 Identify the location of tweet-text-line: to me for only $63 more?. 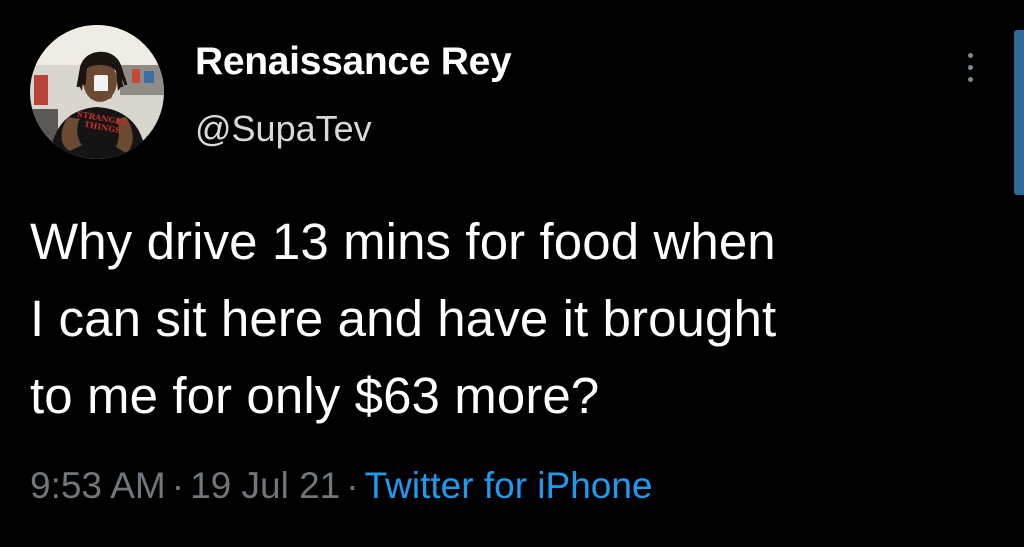
(315, 395).